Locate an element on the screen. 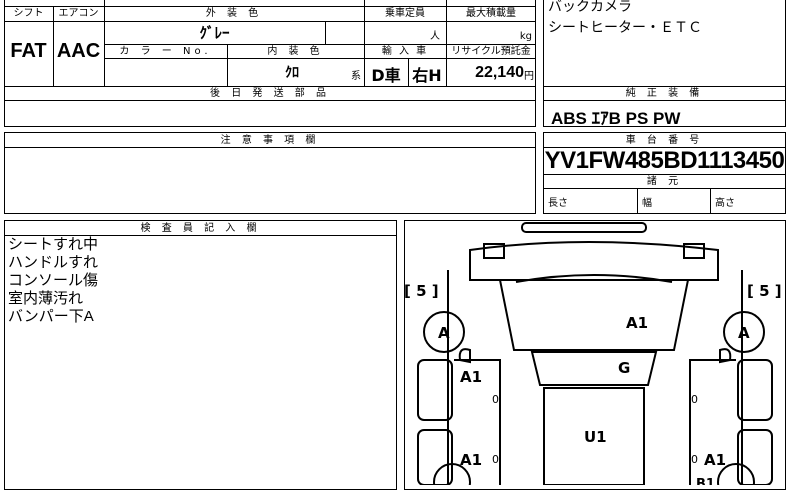 The width and height of the screenshot is (790, 490). inspector-line-1: シートすれ中 is located at coordinates (53, 244).